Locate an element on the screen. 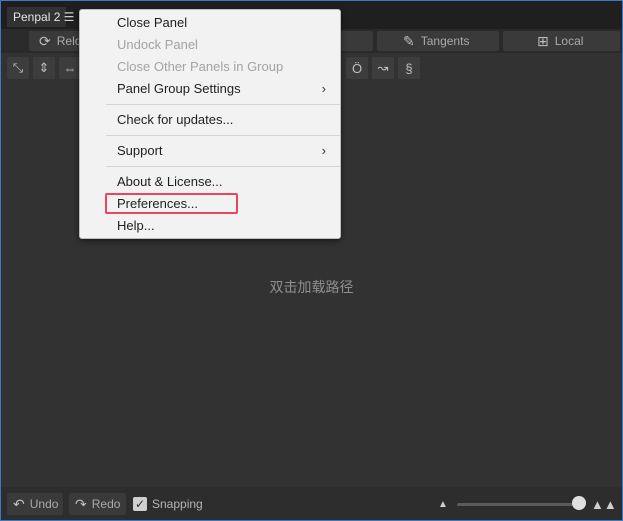 The width and height of the screenshot is (623, 521). zoom-out-icon: ▲ is located at coordinates (443, 504).